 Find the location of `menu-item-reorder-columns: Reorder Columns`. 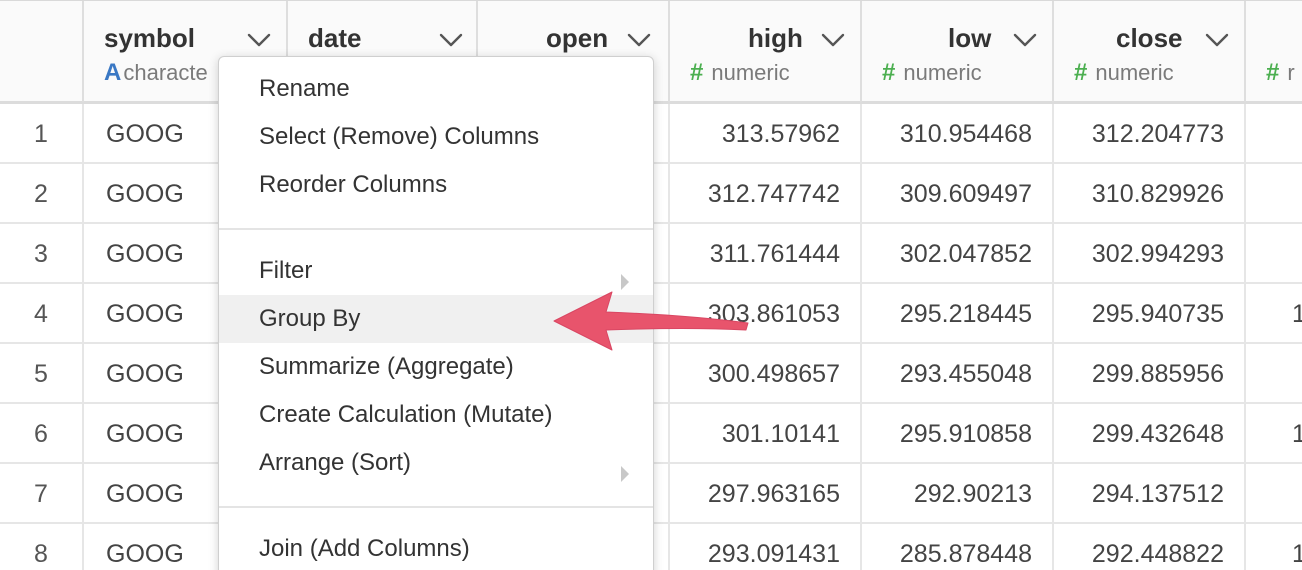

menu-item-reorder-columns: Reorder Columns is located at coordinates (436, 185).